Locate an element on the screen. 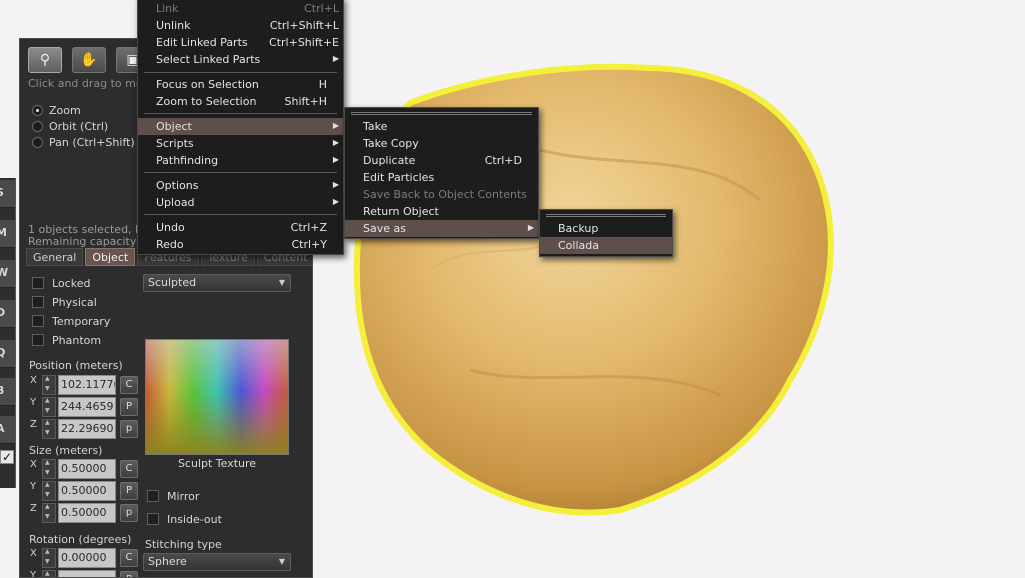 The width and height of the screenshot is (1025, 578). menu-item-zoom-to-selection: Zoom to Selection Shift+H is located at coordinates (240, 101).